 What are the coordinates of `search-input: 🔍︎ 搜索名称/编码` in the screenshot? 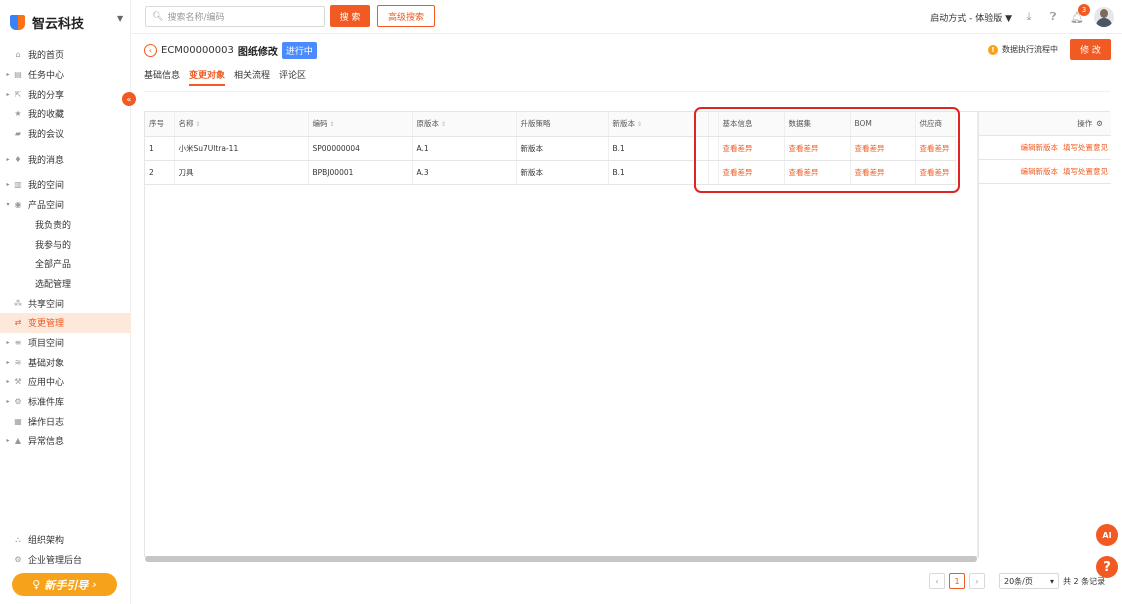 It's located at (235, 16).